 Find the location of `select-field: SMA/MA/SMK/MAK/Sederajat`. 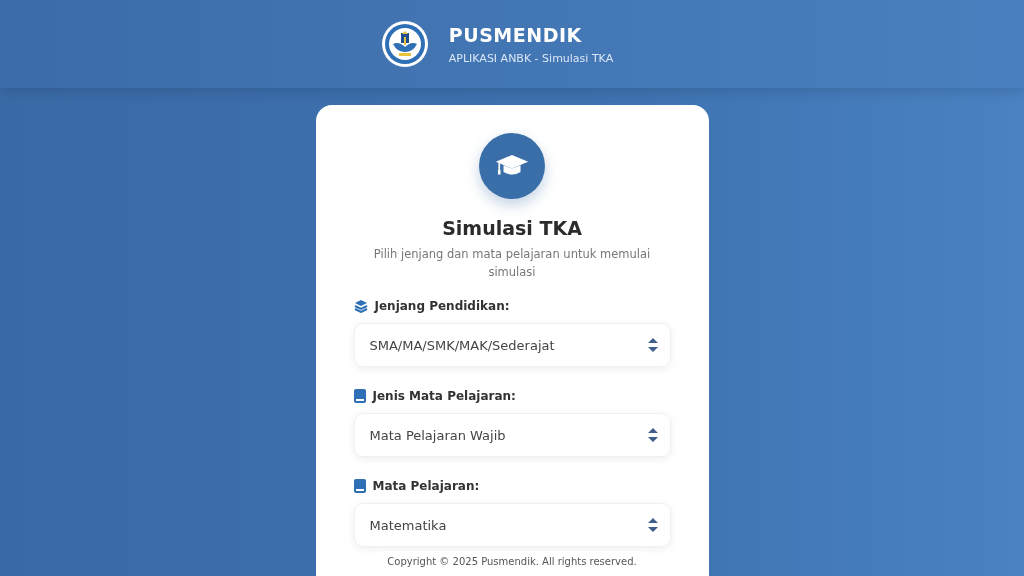

select-field: SMA/MA/SMK/MAK/Sederajat is located at coordinates (512, 345).